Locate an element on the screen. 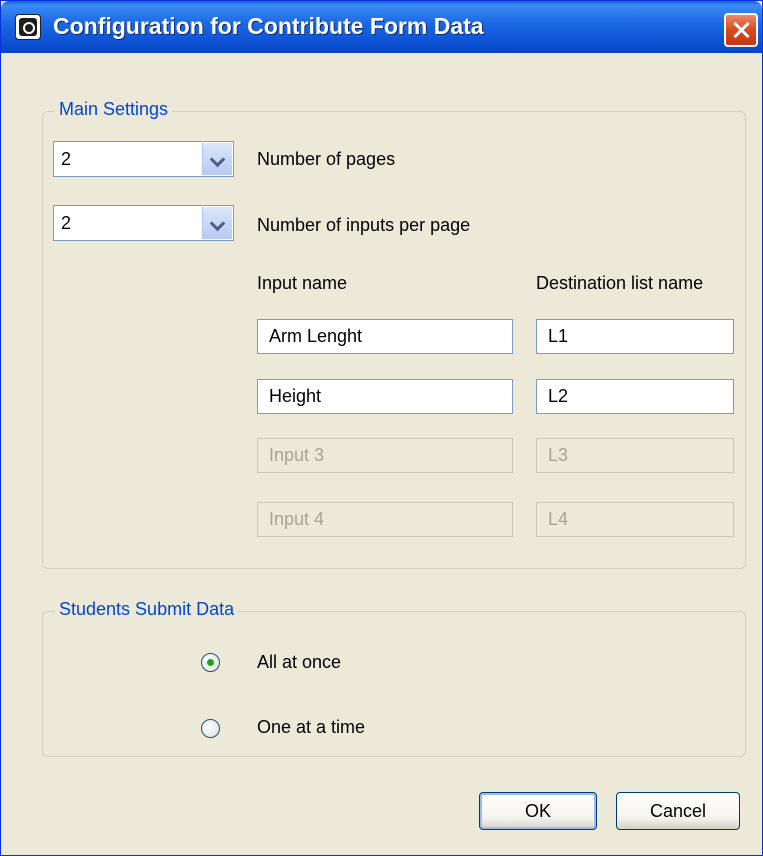  app-icon is located at coordinates (28, 27).